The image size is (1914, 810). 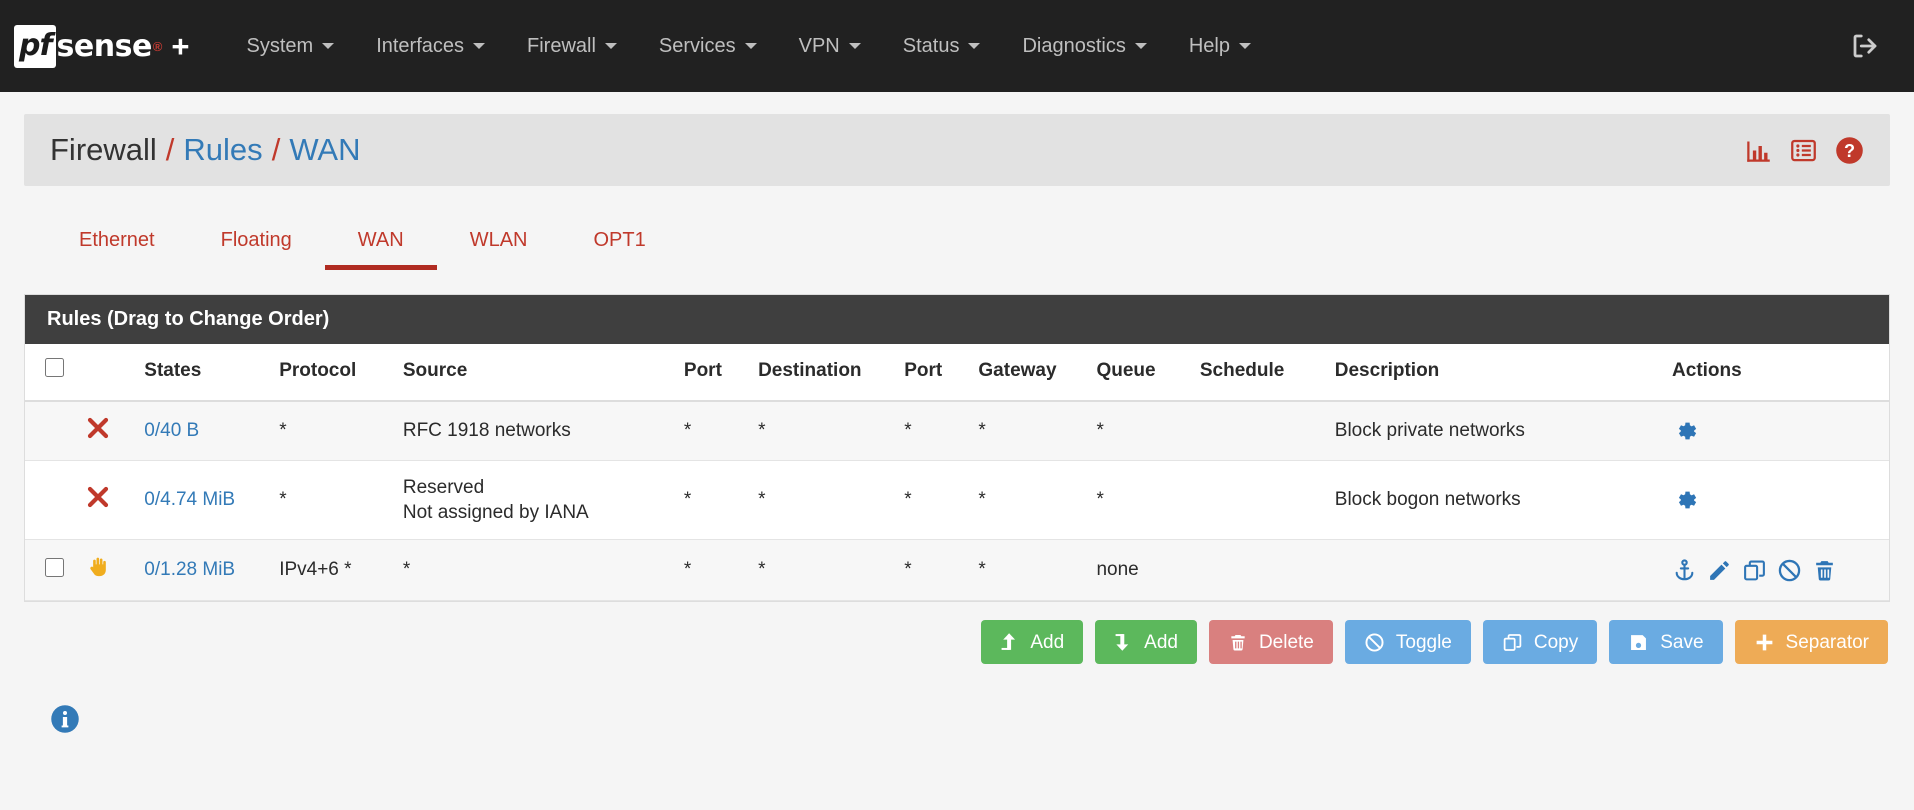 What do you see at coordinates (708, 46) in the screenshot?
I see `nav-item-services: Services` at bounding box center [708, 46].